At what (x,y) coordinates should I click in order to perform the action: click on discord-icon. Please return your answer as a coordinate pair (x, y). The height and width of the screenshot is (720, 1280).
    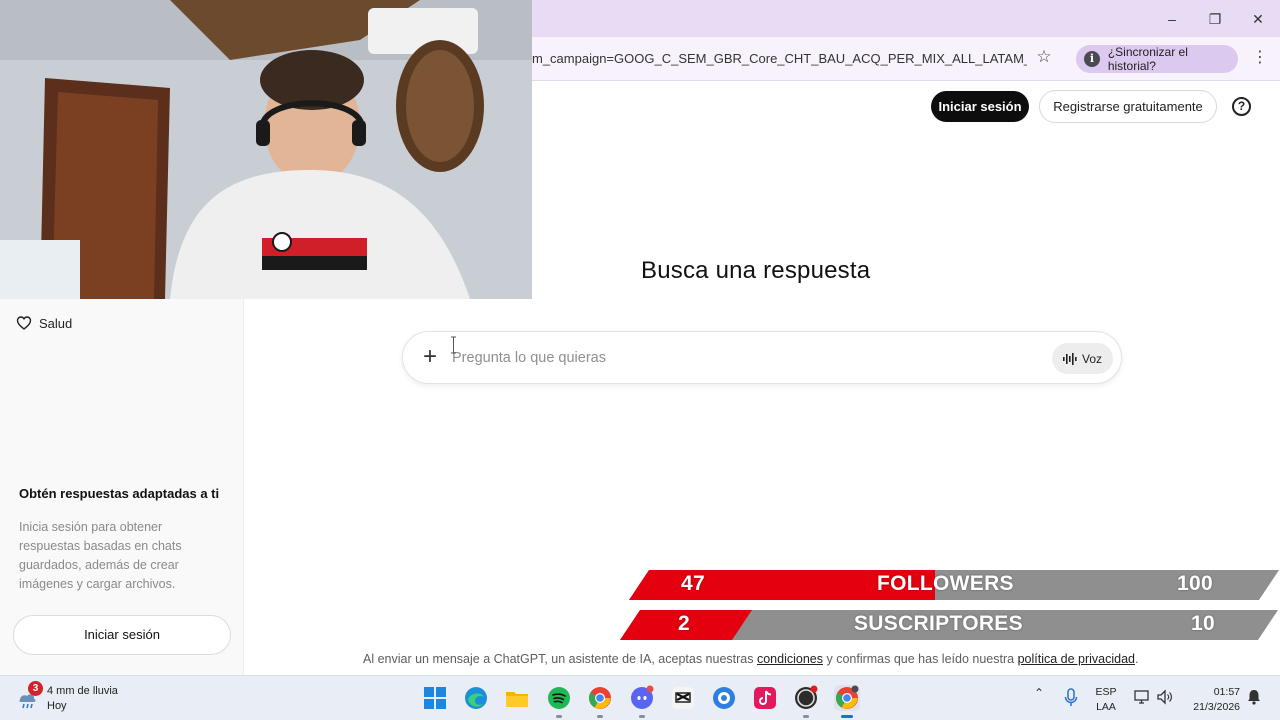
    Looking at the image, I should click on (642, 698).